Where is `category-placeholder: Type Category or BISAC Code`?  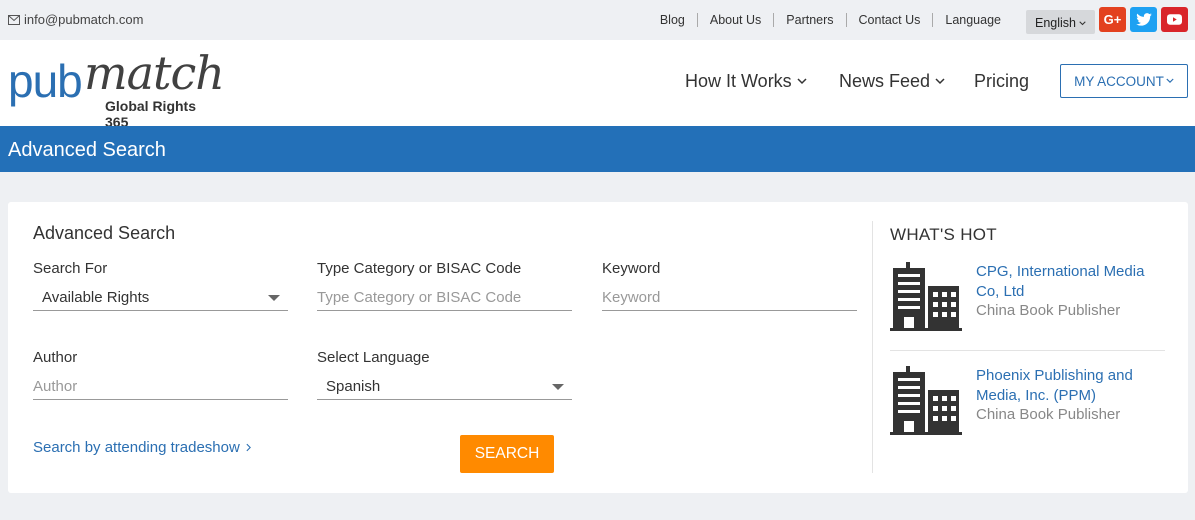
category-placeholder: Type Category or BISAC Code is located at coordinates (419, 297).